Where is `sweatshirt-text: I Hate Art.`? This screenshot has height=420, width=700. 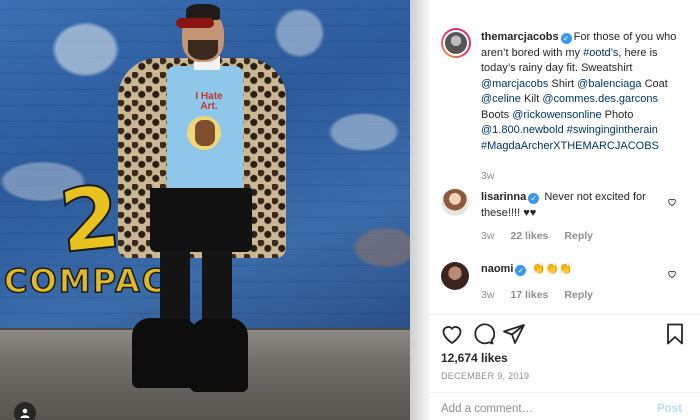 sweatshirt-text: I Hate Art. is located at coordinates (209, 101).